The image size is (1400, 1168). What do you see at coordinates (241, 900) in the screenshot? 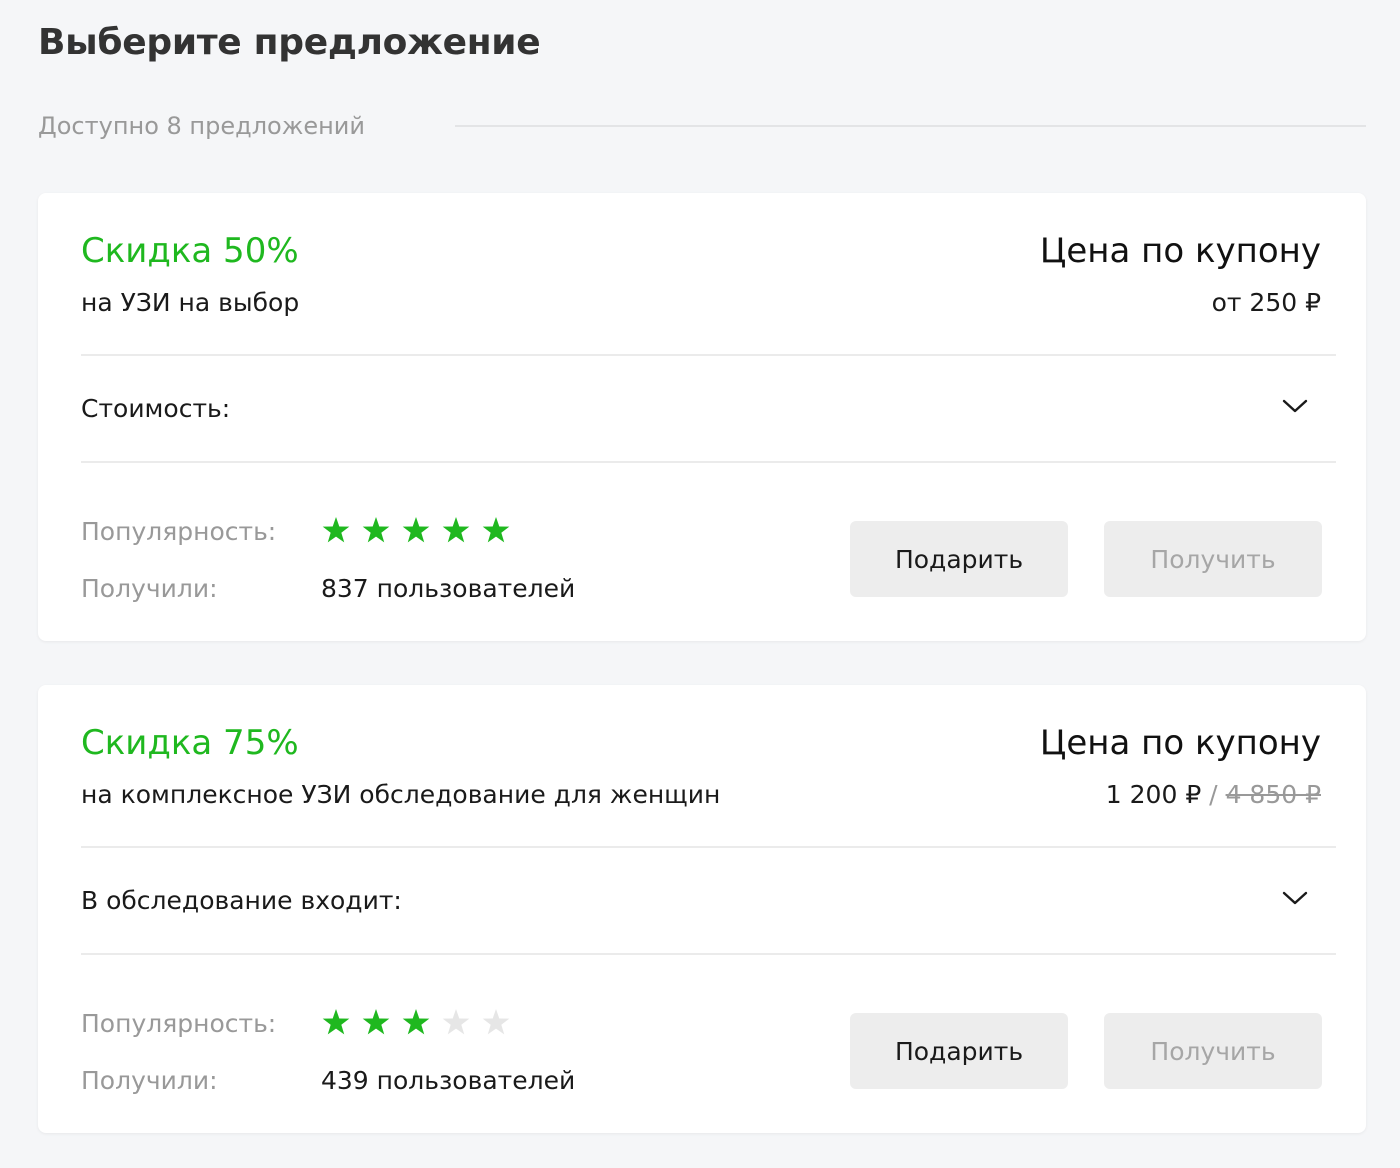
I see `expander-label: В обследование входит:` at bounding box center [241, 900].